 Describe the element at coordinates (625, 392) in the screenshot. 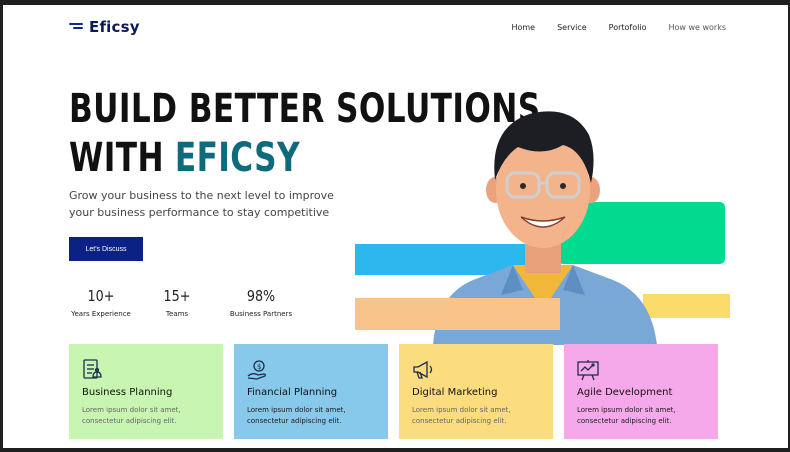

I see `service-title: Agile Development` at that location.